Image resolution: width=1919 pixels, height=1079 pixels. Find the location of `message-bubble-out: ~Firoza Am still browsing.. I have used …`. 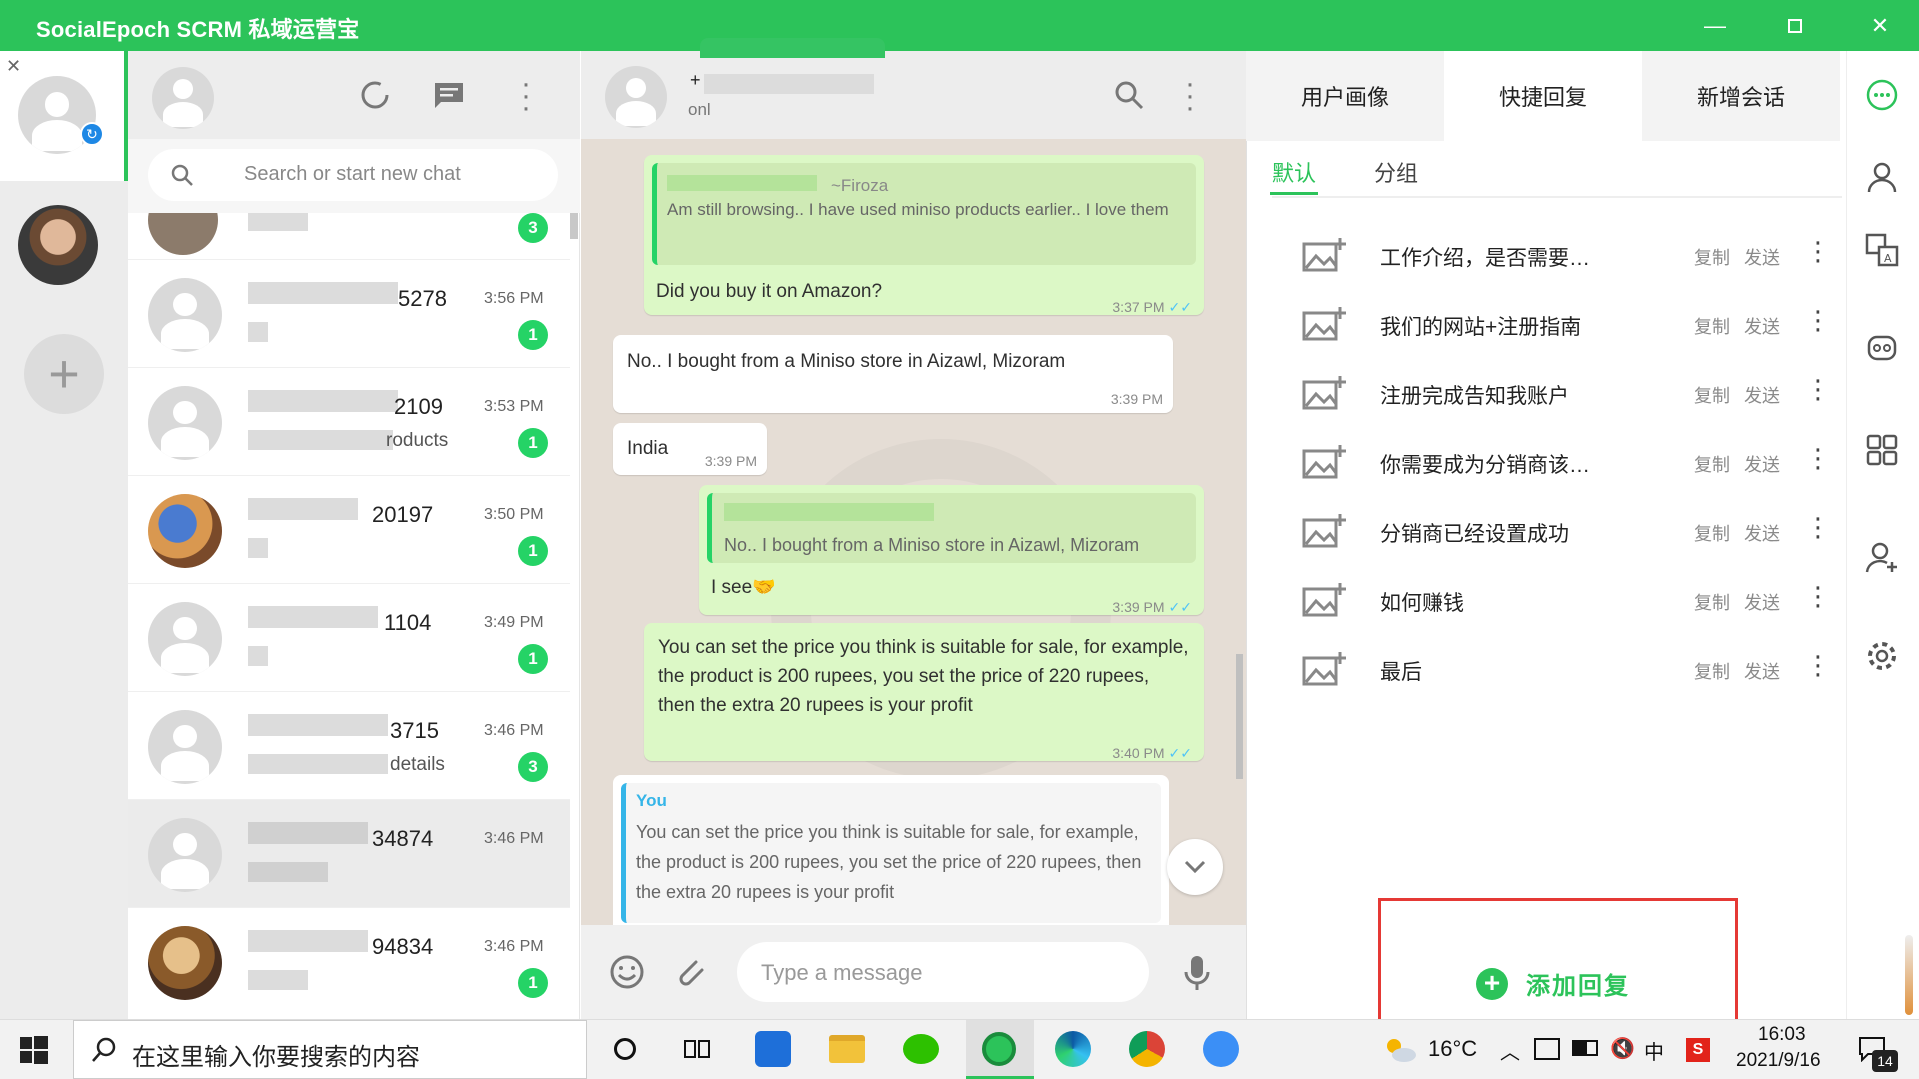

message-bubble-out: ~Firoza Am still browsing.. I have used … is located at coordinates (924, 235).